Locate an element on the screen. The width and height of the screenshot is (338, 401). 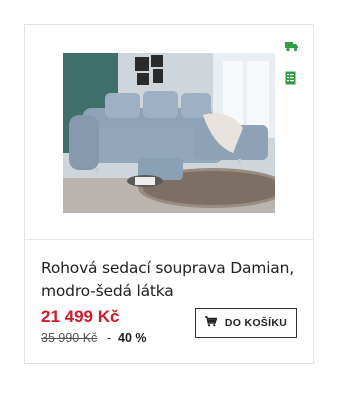
add-to-cart-button: DO KOŠÍKU is located at coordinates (246, 323).